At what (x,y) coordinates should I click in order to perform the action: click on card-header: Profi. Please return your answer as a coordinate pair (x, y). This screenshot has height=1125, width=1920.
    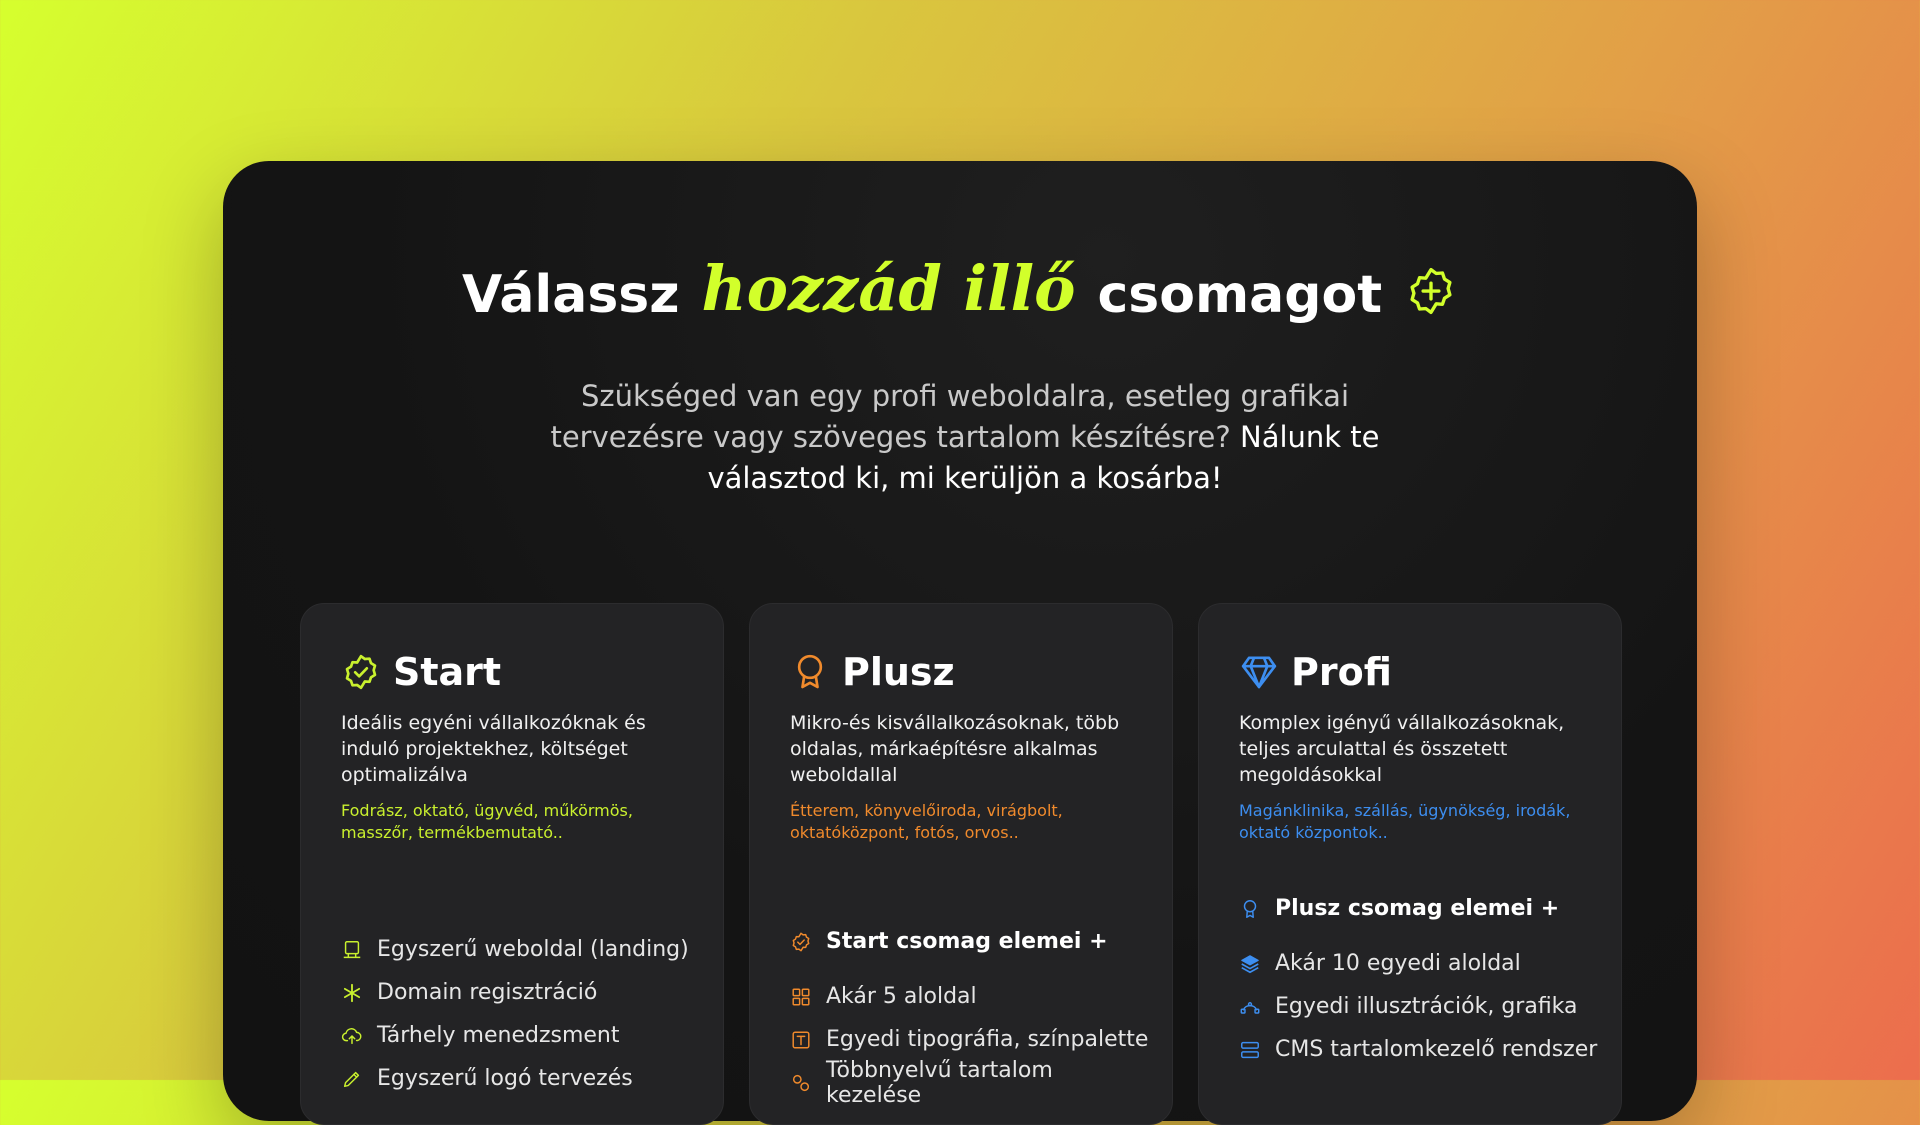
    Looking at the image, I should click on (1315, 672).